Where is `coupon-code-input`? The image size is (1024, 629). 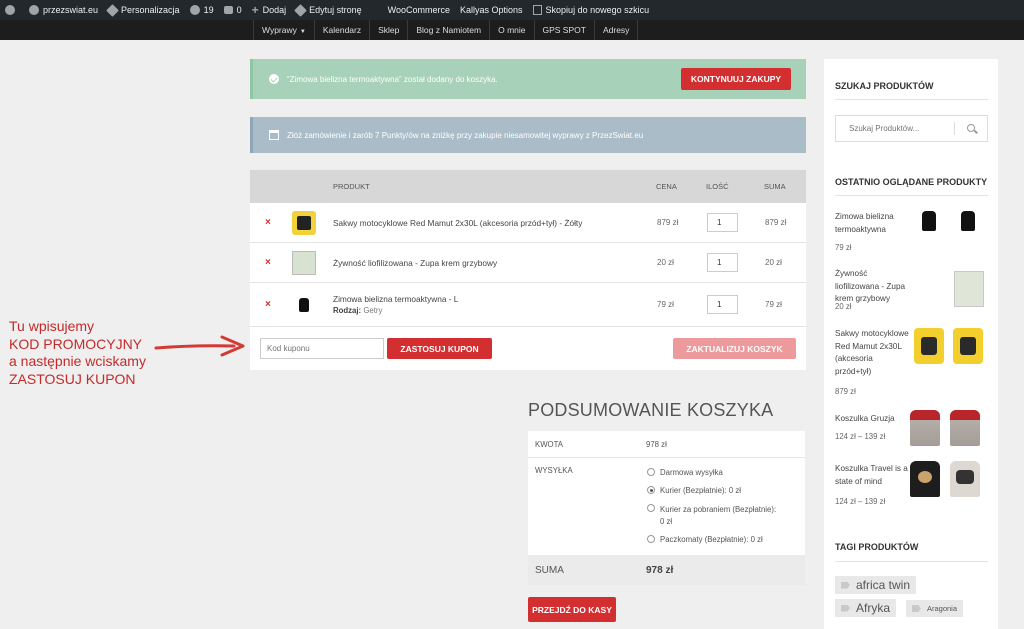 coupon-code-input is located at coordinates (322, 348).